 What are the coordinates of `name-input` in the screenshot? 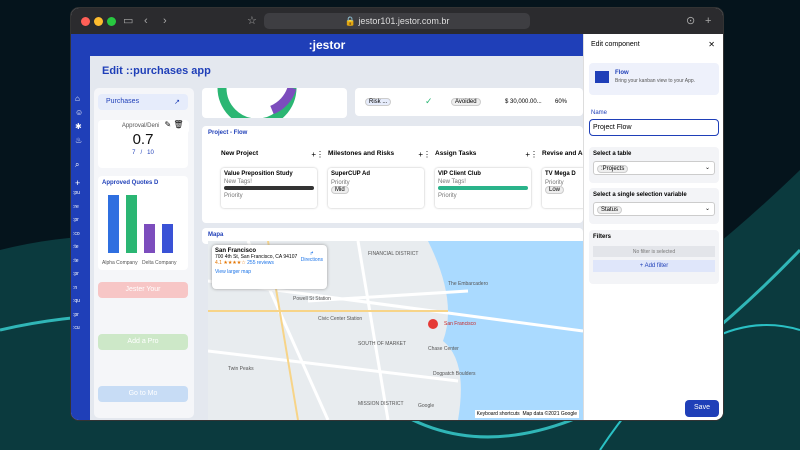 It's located at (654, 127).